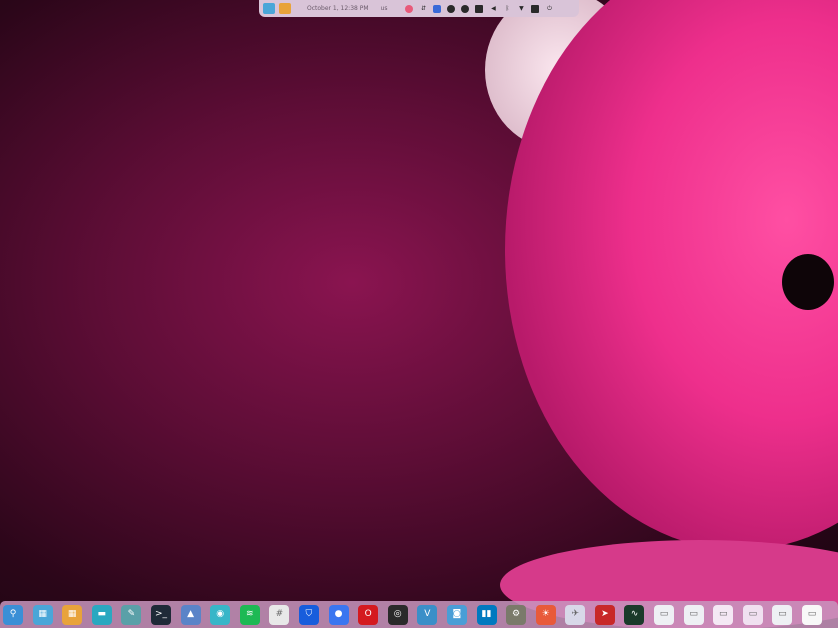 Image resolution: width=838 pixels, height=628 pixels. Describe the element at coordinates (451, 8) in the screenshot. I see `spotify-icon` at that location.